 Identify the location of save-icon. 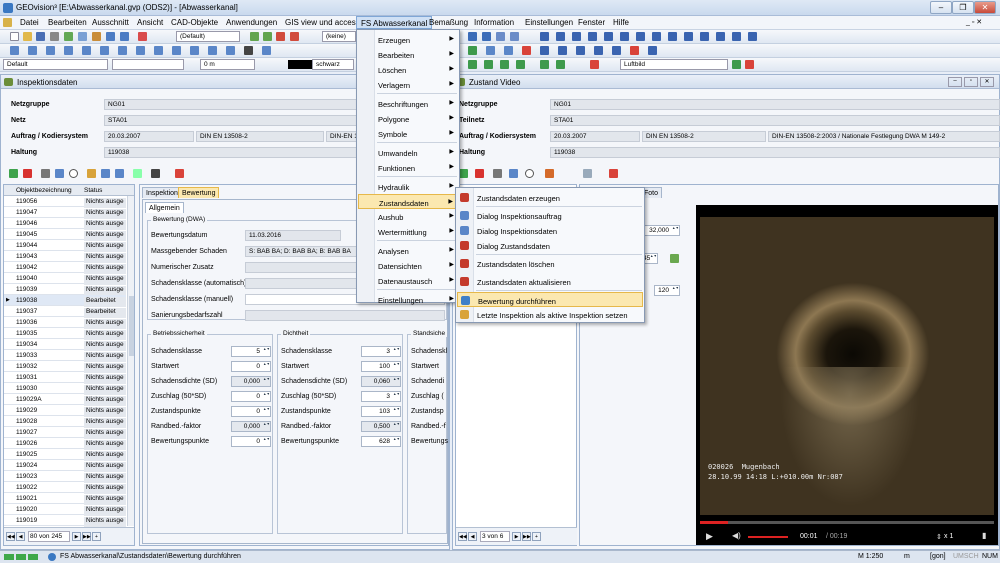
(40, 36).